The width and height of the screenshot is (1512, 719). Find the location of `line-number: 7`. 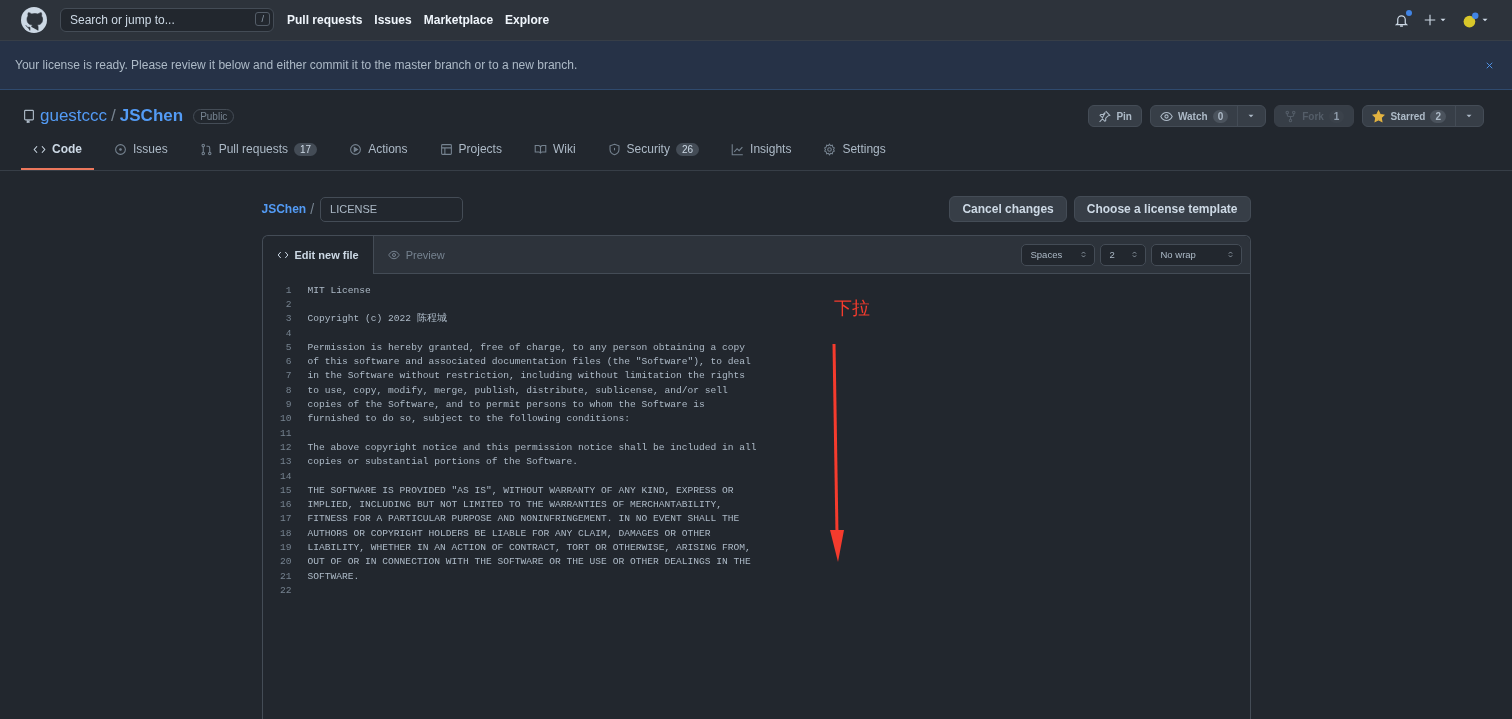

line-number: 7 is located at coordinates (288, 376).